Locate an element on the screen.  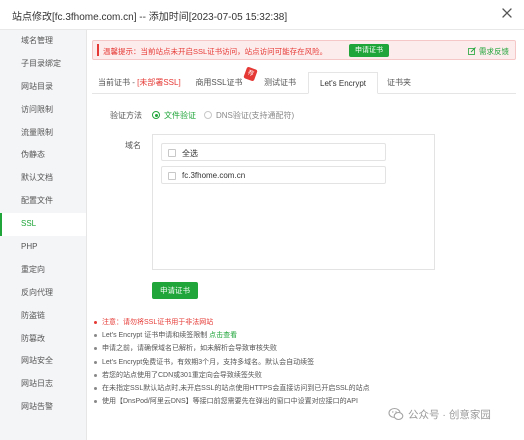
tab-test-cert: 测试证书 is located at coordinates (280, 83).